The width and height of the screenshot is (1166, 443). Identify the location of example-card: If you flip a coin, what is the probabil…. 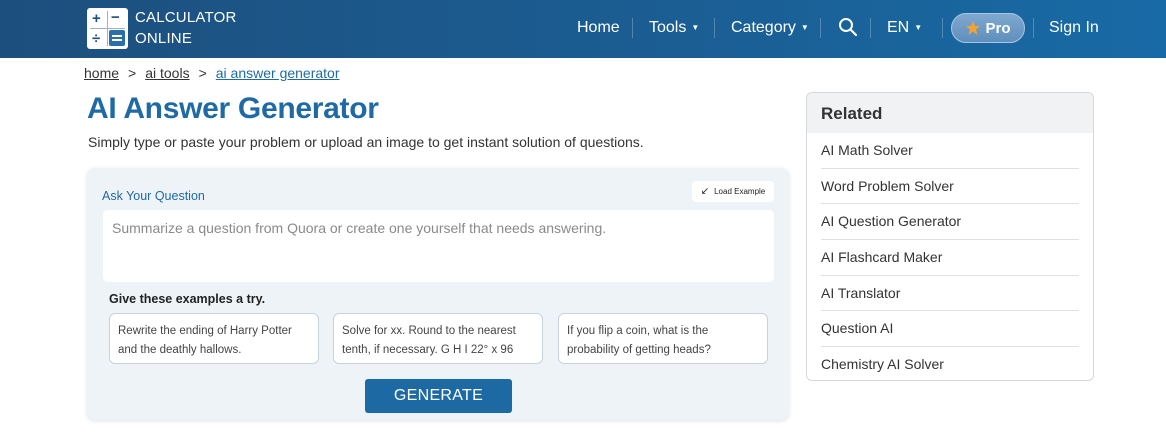
(663, 338).